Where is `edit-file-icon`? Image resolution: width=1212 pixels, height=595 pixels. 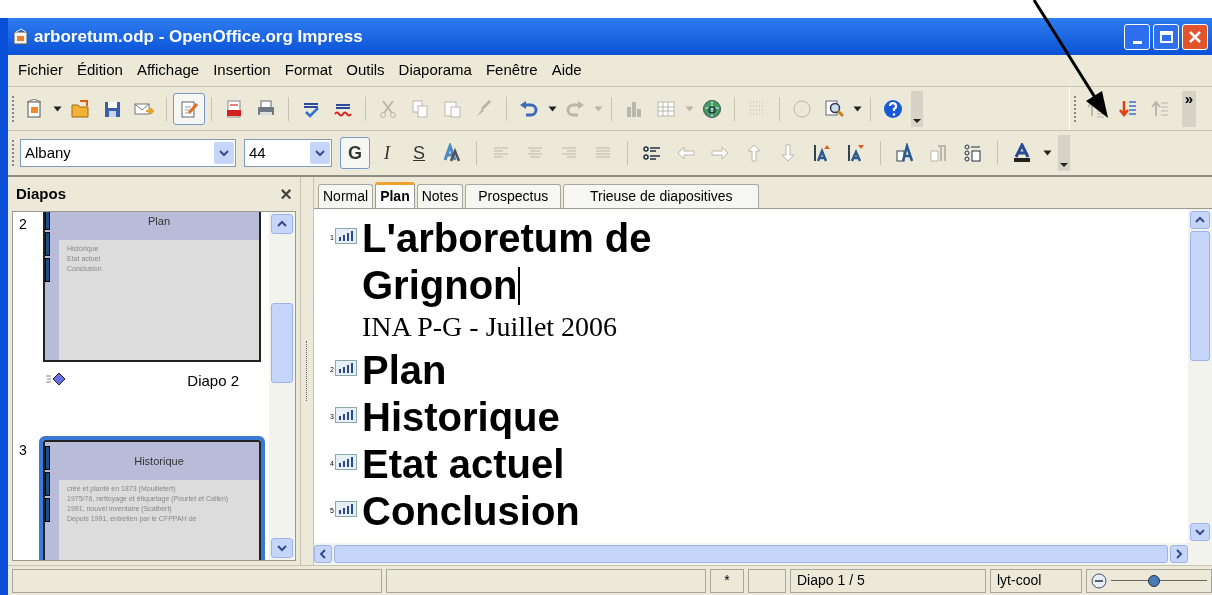 edit-file-icon is located at coordinates (189, 108).